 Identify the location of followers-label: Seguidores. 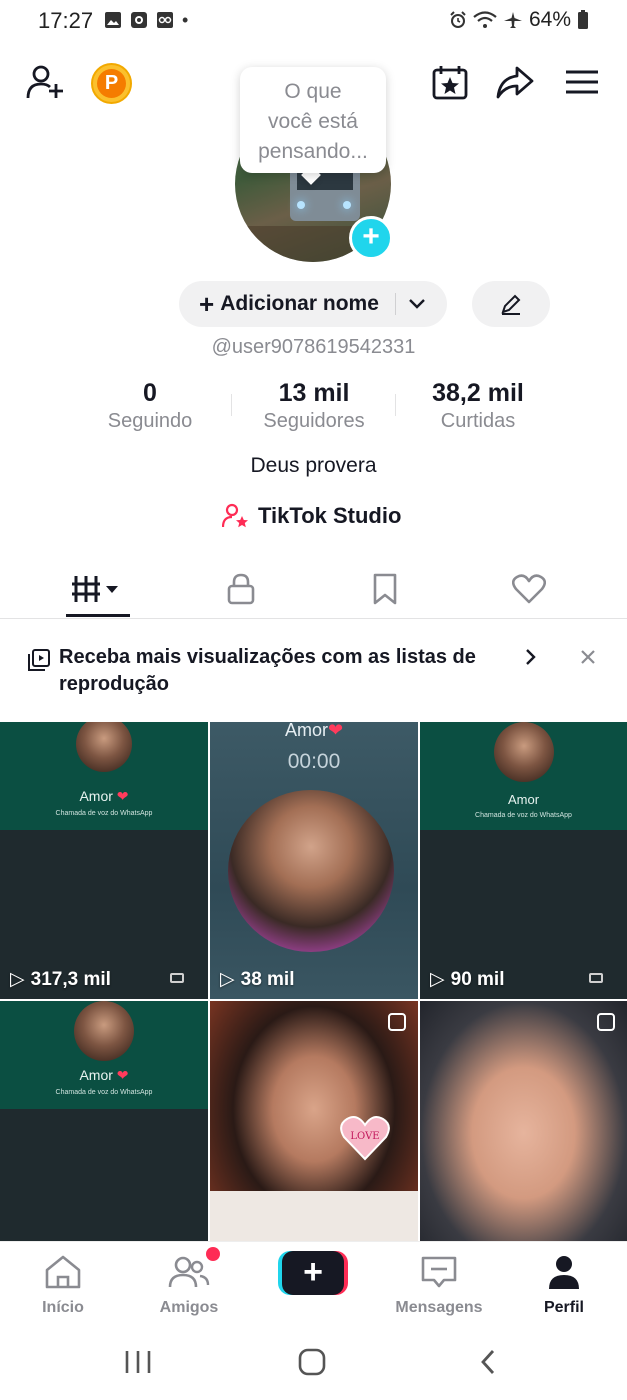
(314, 421).